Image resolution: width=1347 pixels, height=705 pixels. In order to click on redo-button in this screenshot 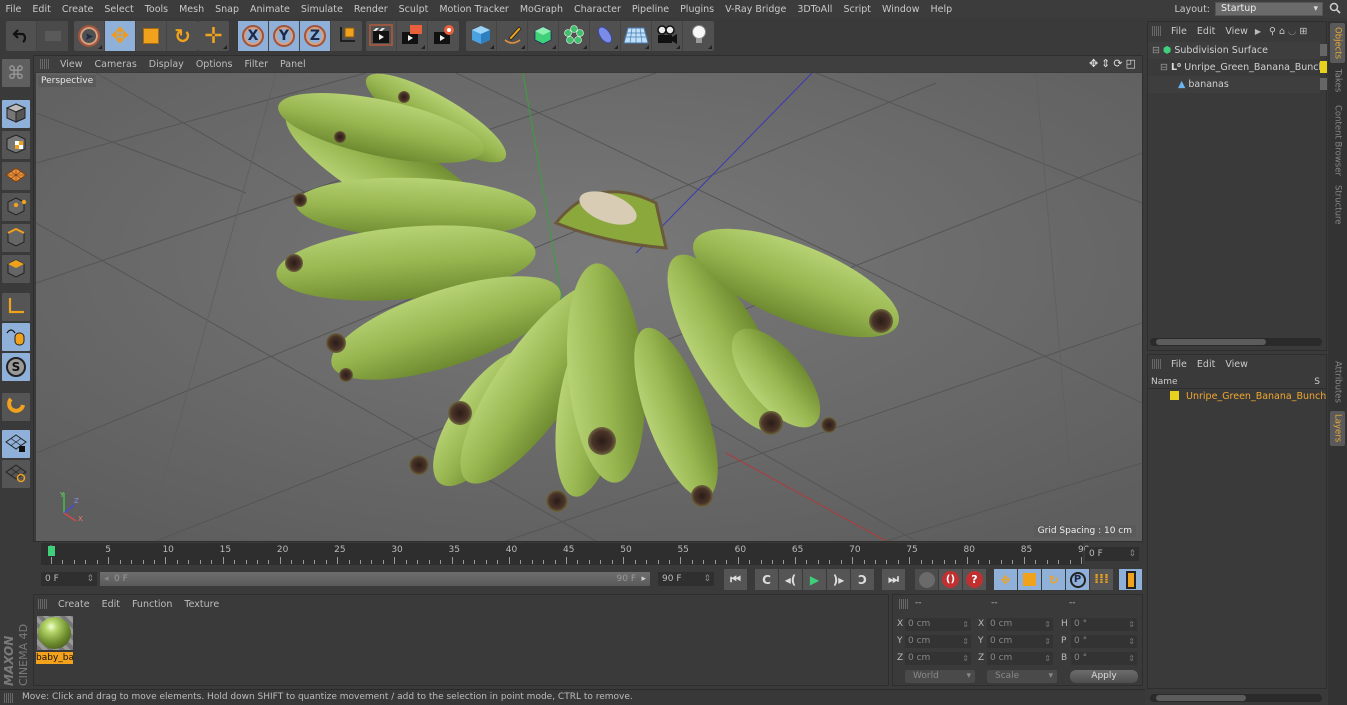, I will do `click(52, 36)`.